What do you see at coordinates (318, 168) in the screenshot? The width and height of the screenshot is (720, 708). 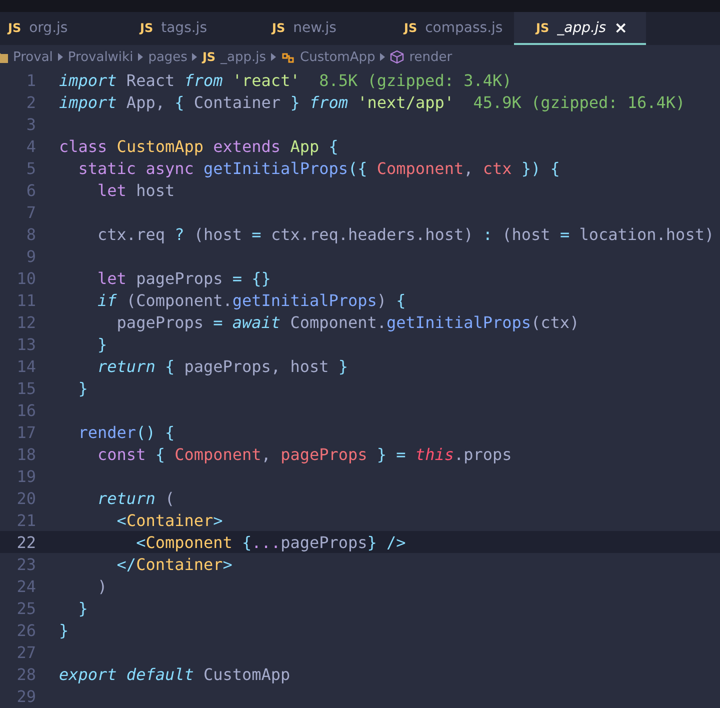 I see `code-line: static async getInitialProps({ Component, ctx }) {` at bounding box center [318, 168].